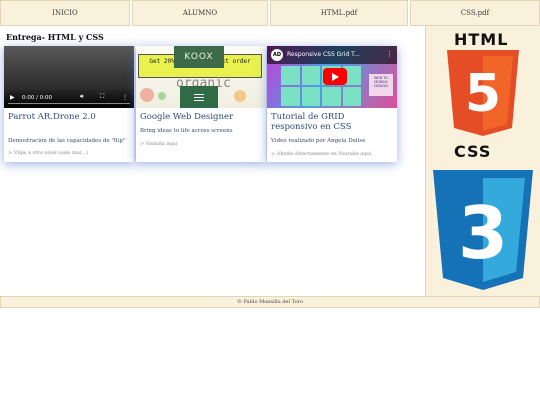 This screenshot has width=540, height=405. What do you see at coordinates (339, 13) in the screenshot?
I see `nav-html-pdf: HTML.pdf` at bounding box center [339, 13].